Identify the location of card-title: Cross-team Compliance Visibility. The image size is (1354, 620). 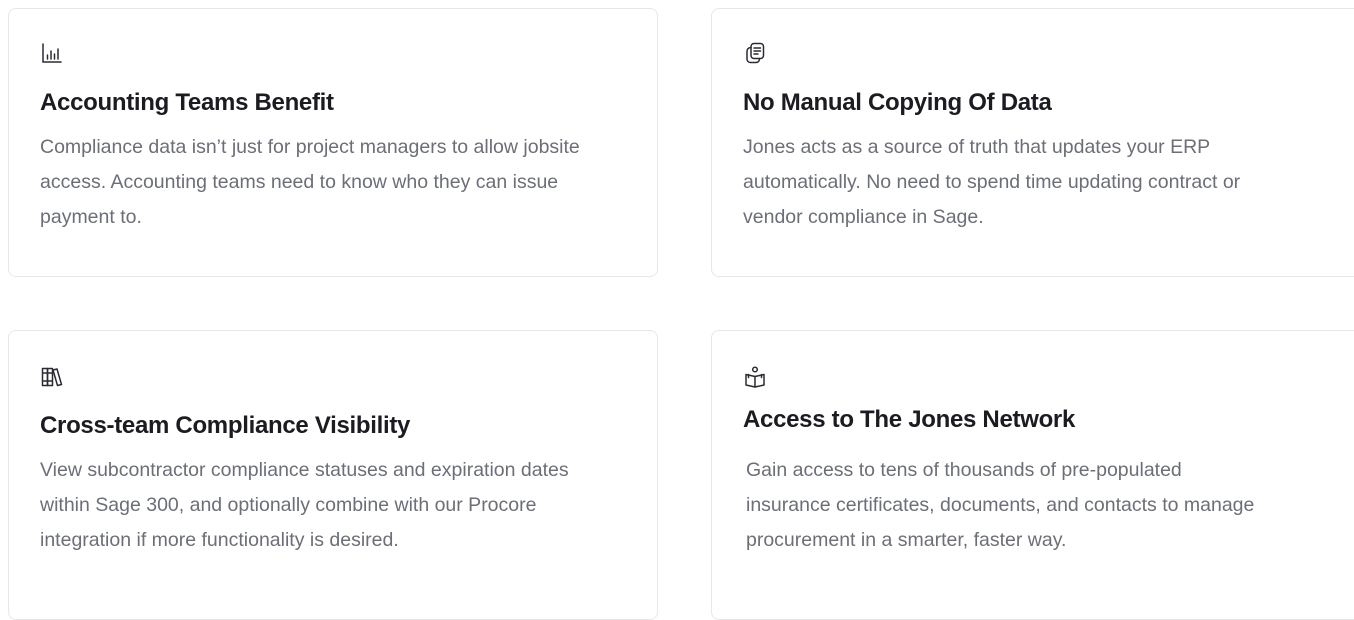
(225, 425).